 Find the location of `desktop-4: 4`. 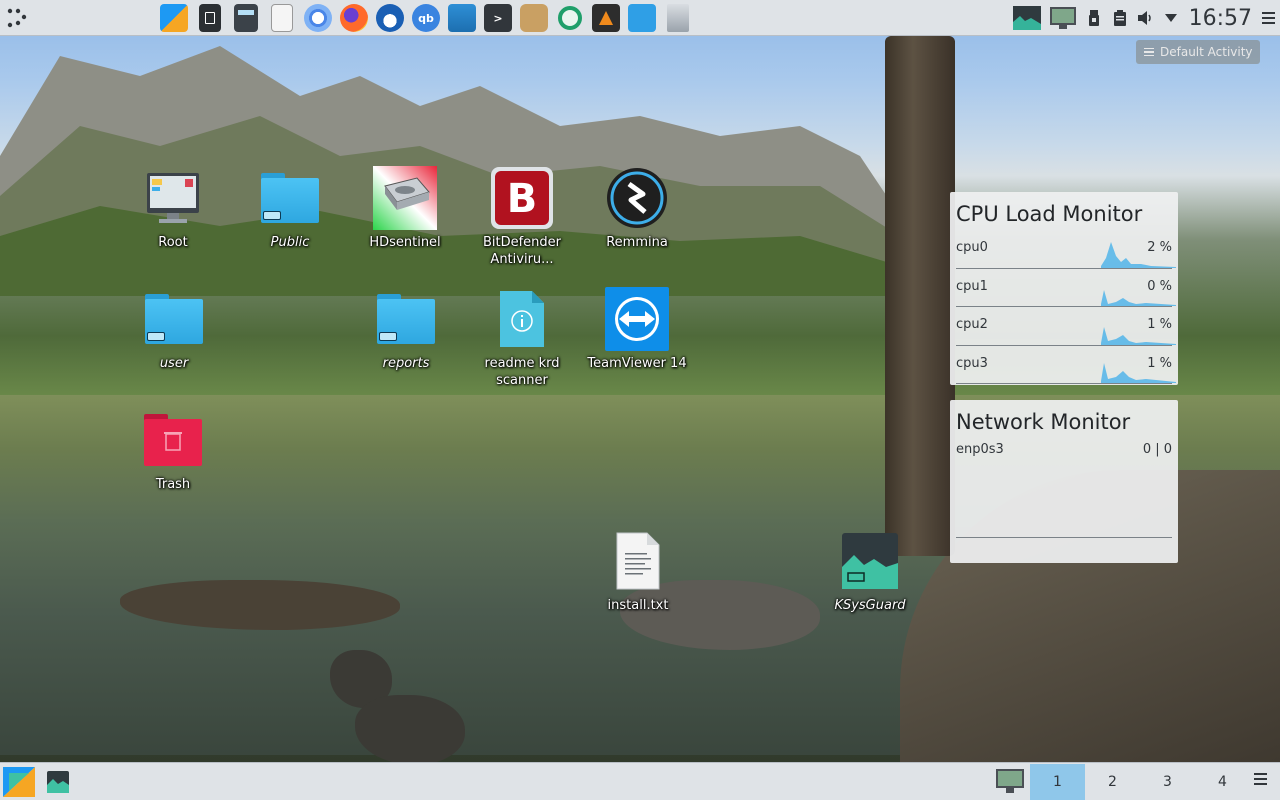

desktop-4: 4 is located at coordinates (1222, 782).